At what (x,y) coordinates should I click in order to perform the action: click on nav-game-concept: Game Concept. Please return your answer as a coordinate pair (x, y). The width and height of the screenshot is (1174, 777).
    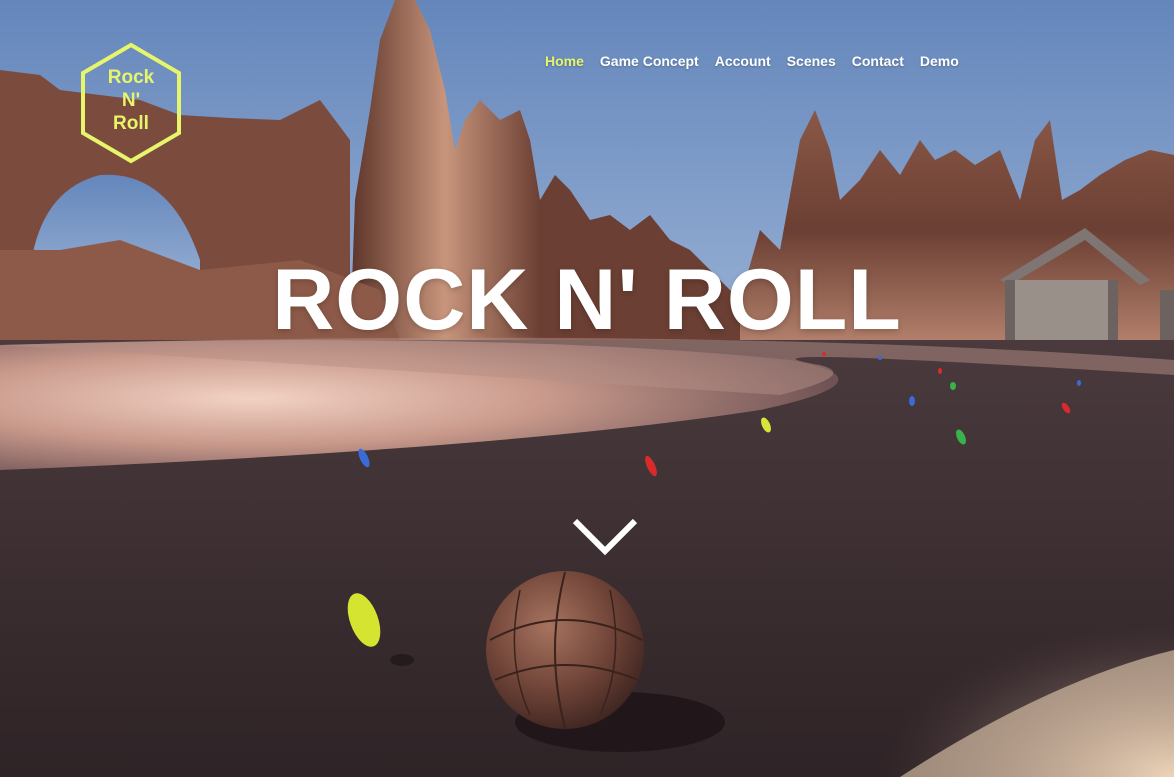
    Looking at the image, I should click on (649, 61).